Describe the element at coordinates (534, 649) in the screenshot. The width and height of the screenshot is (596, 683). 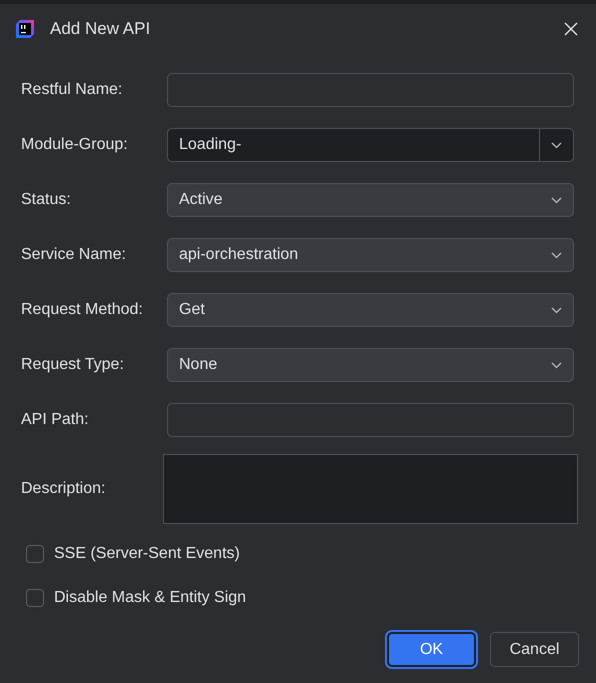
I see `cancel-button: Cancel` at that location.